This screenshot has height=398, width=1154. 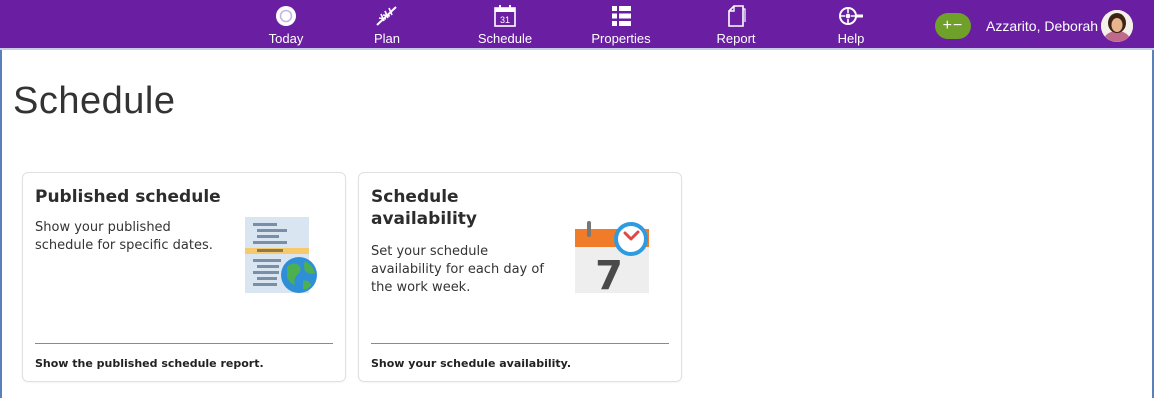 What do you see at coordinates (609, 275) in the screenshot?
I see `svg-text: 7` at bounding box center [609, 275].